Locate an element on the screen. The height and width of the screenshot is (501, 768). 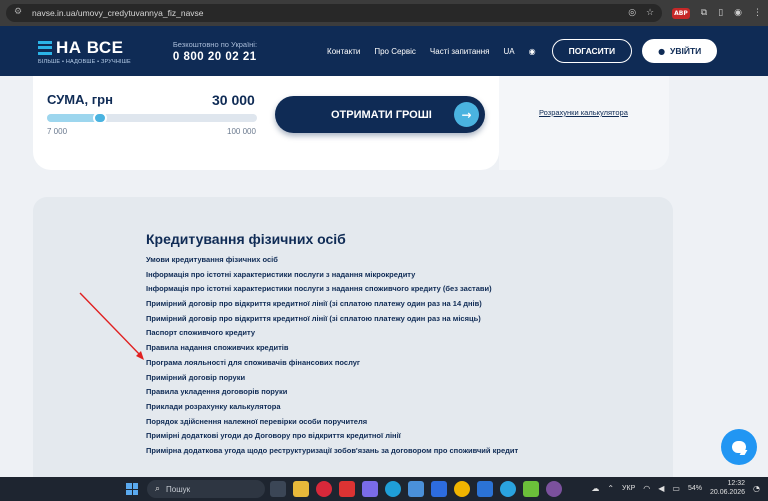
accessibility-eye-icon: ◉ is located at coordinates (532, 51).